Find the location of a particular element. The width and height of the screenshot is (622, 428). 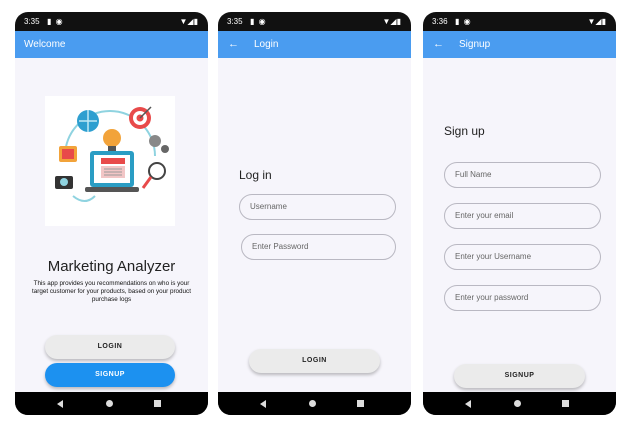

signup-heading: Sign up is located at coordinates (464, 131).